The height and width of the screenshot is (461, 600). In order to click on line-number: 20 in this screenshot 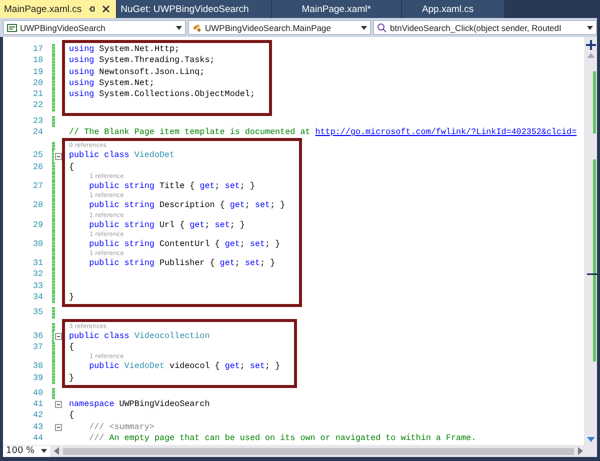, I will do `click(37, 84)`.